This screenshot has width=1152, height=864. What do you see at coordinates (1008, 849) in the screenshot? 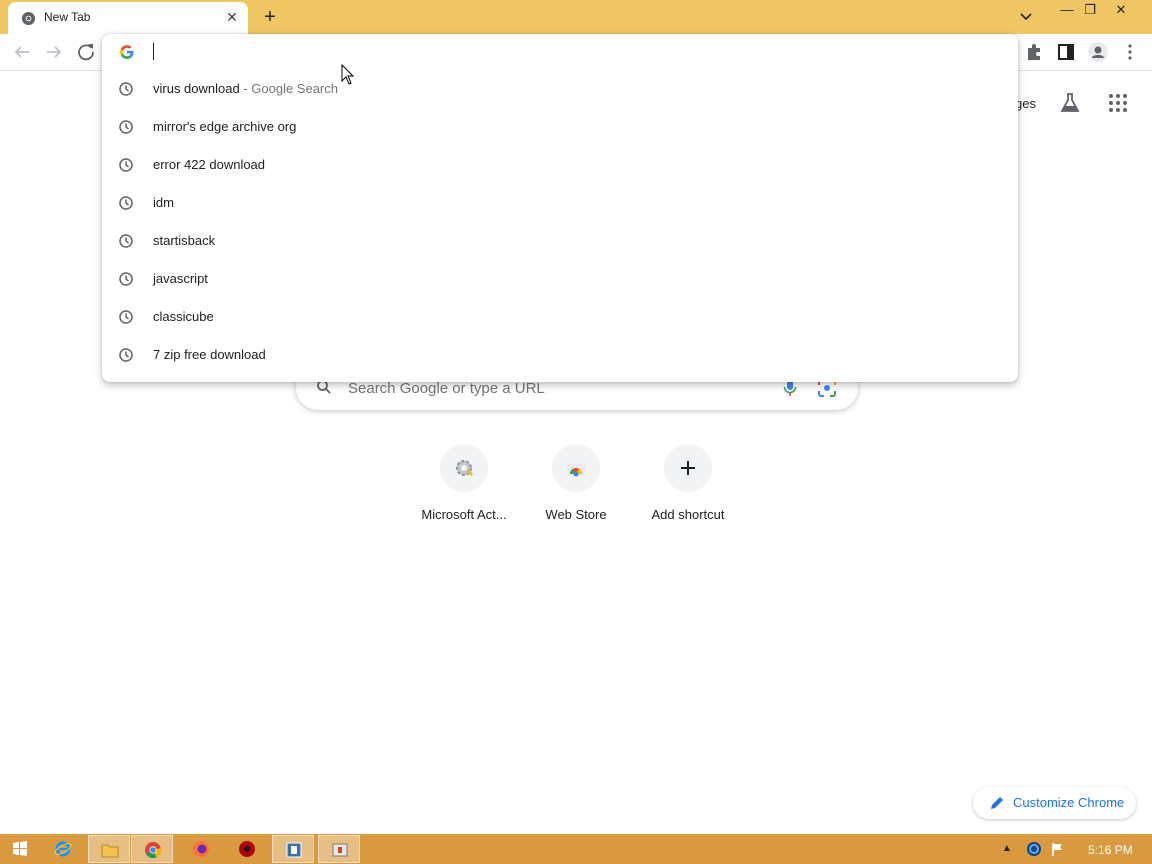
I see `tray-overflow-chevron-icon: ▲` at bounding box center [1008, 849].